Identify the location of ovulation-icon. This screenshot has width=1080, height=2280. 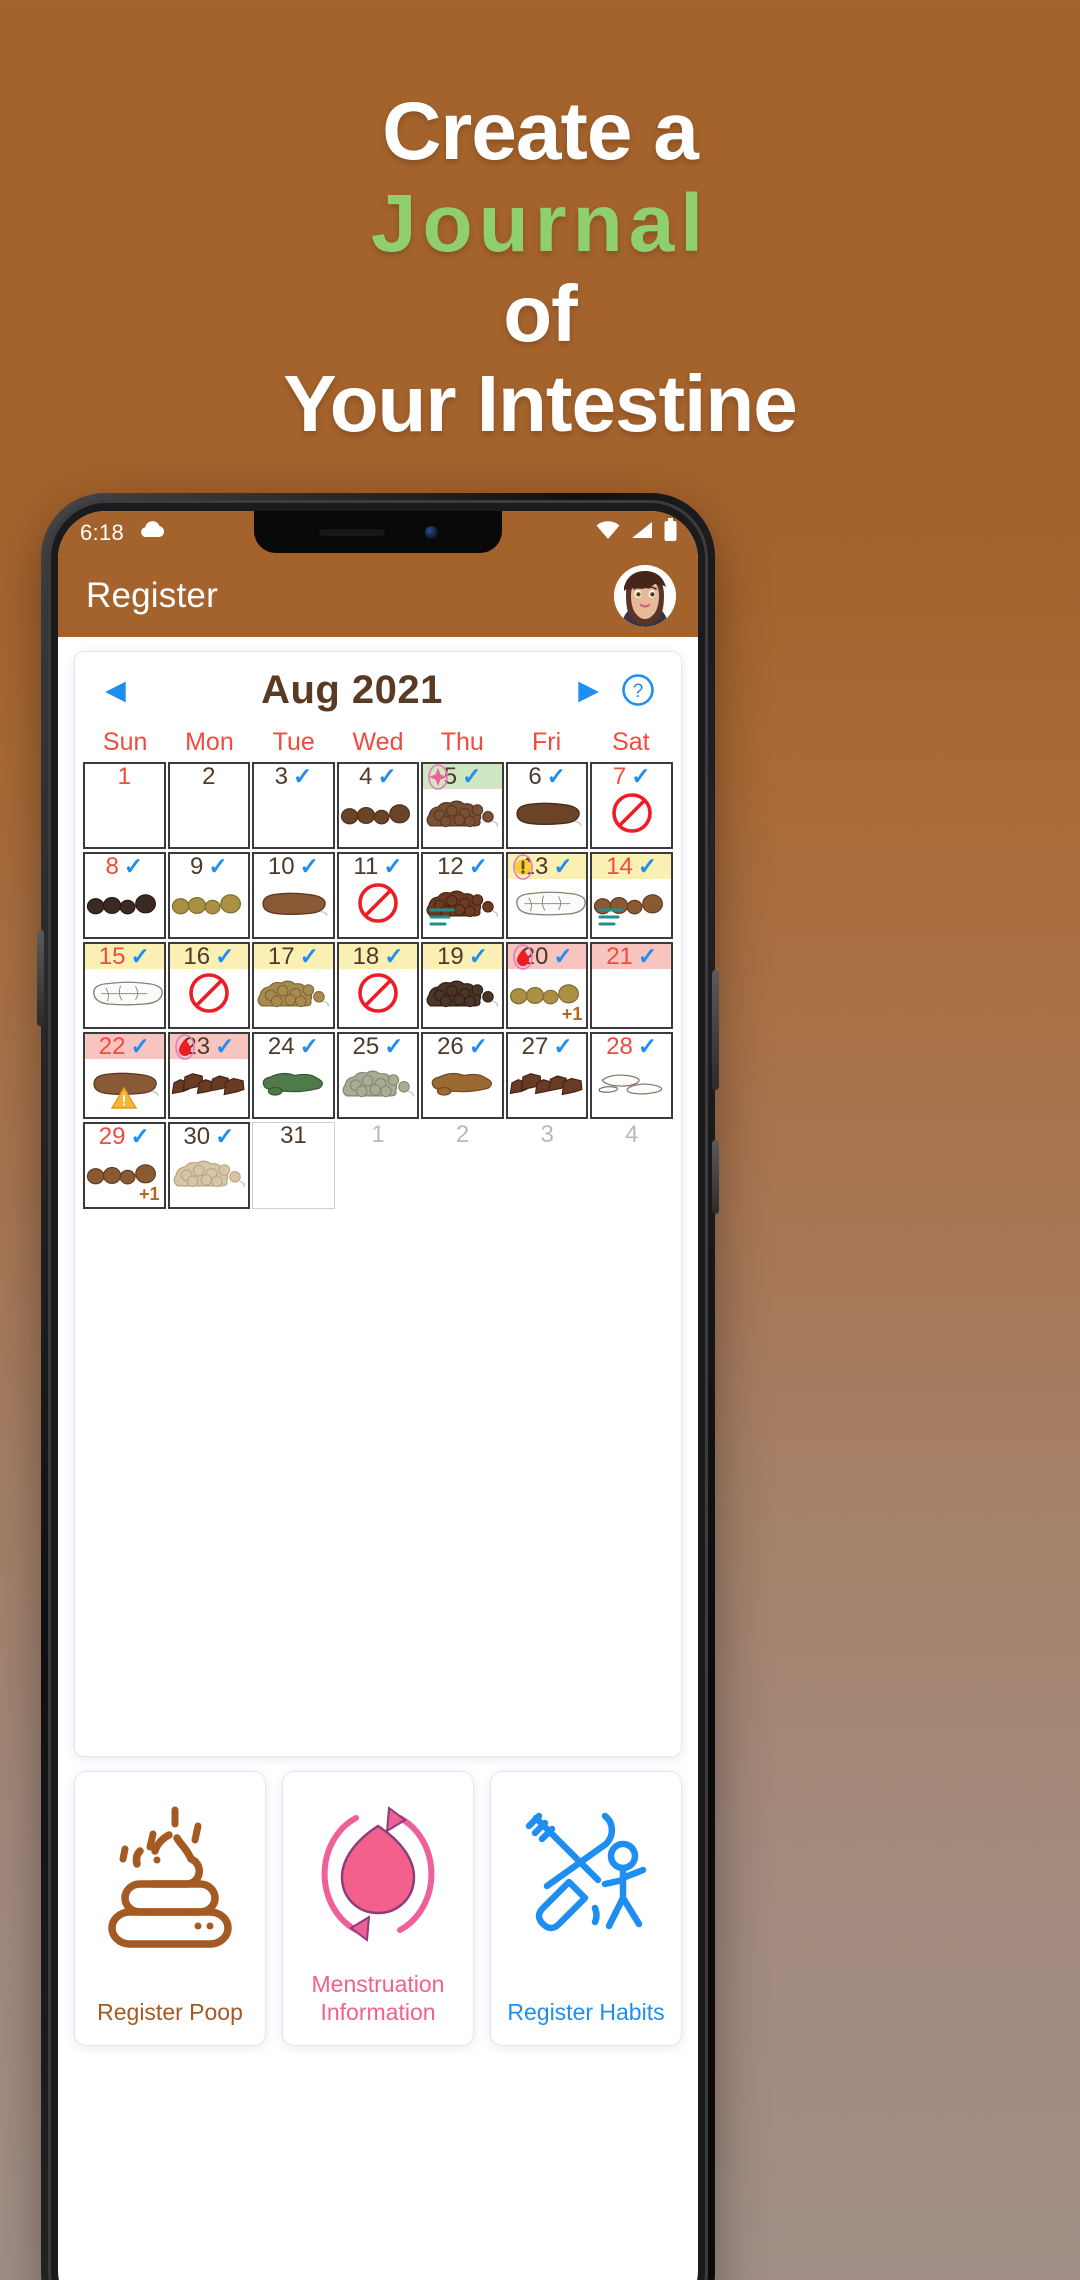
(438, 777).